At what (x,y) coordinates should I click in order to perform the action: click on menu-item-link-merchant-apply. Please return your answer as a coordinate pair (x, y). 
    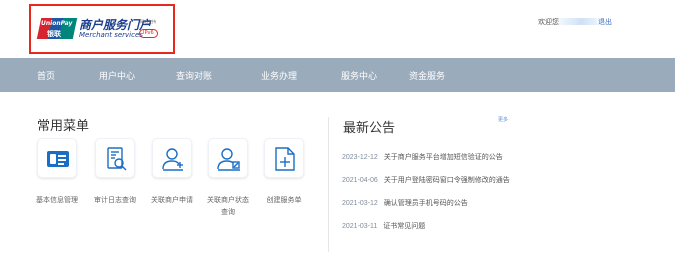
    Looking at the image, I should click on (172, 158).